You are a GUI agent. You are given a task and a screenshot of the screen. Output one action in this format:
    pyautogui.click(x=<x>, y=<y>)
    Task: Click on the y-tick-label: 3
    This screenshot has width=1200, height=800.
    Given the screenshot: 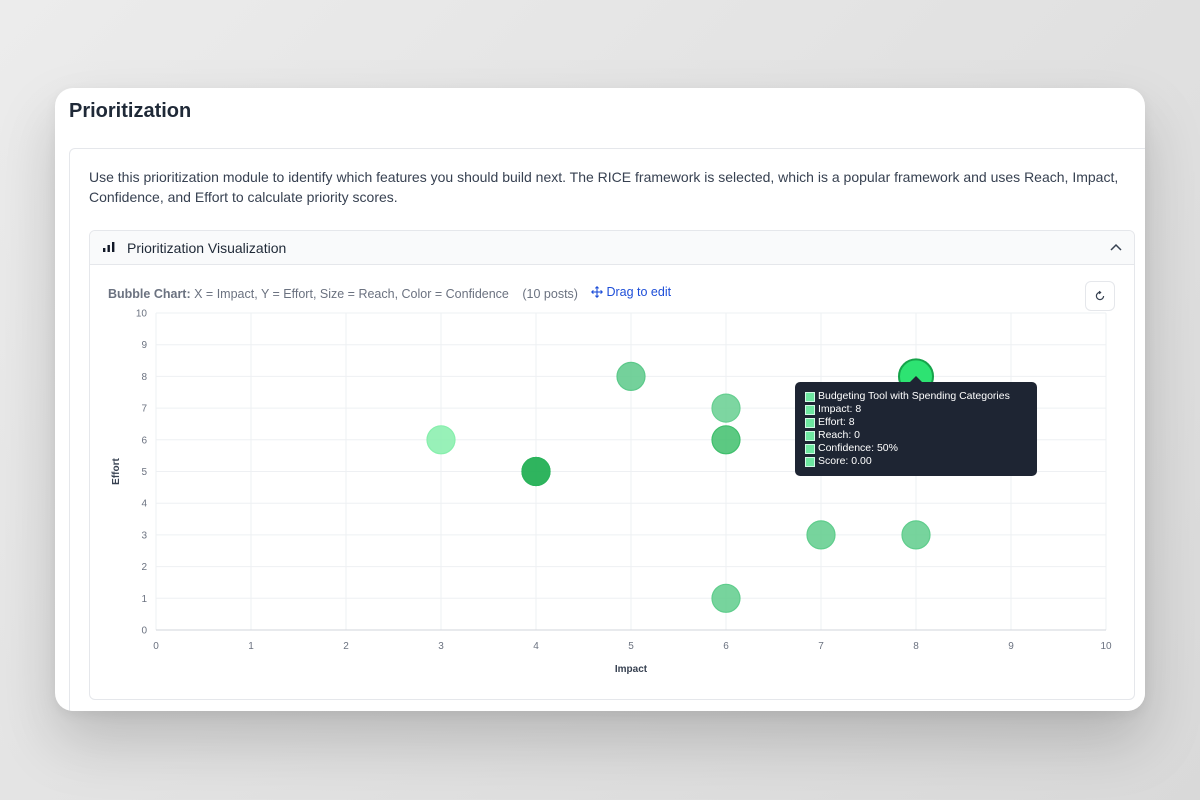 What is the action you would take?
    pyautogui.click(x=144, y=535)
    